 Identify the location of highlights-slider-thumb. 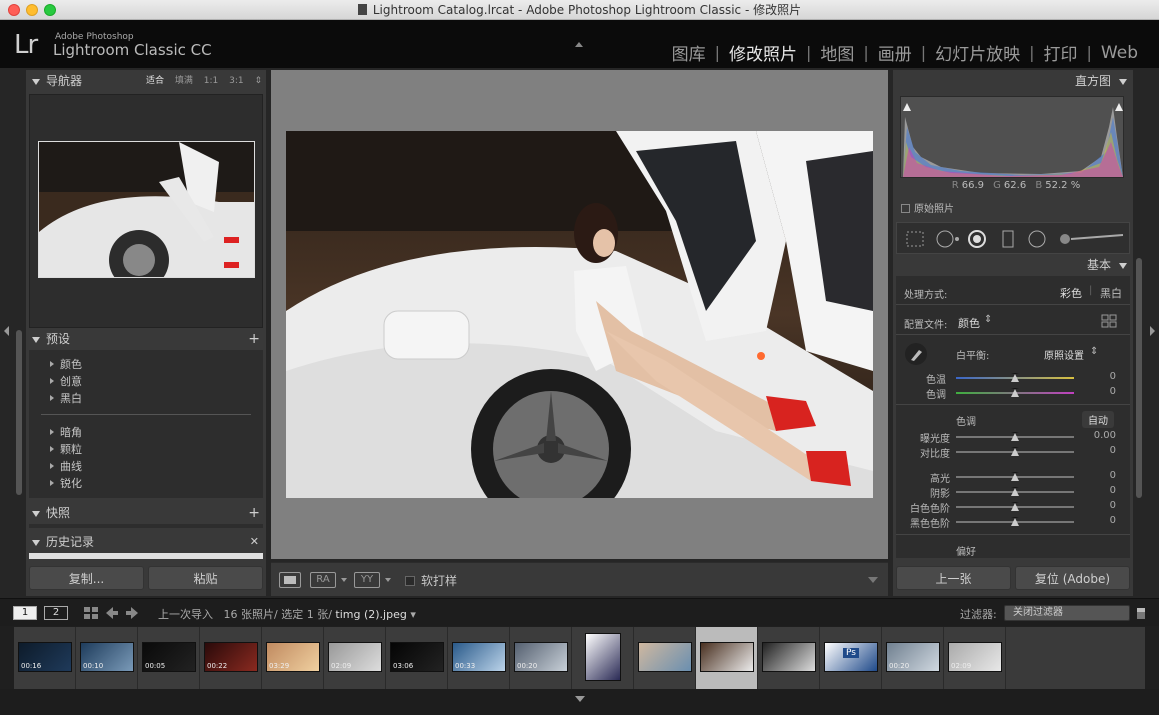
(1015, 476).